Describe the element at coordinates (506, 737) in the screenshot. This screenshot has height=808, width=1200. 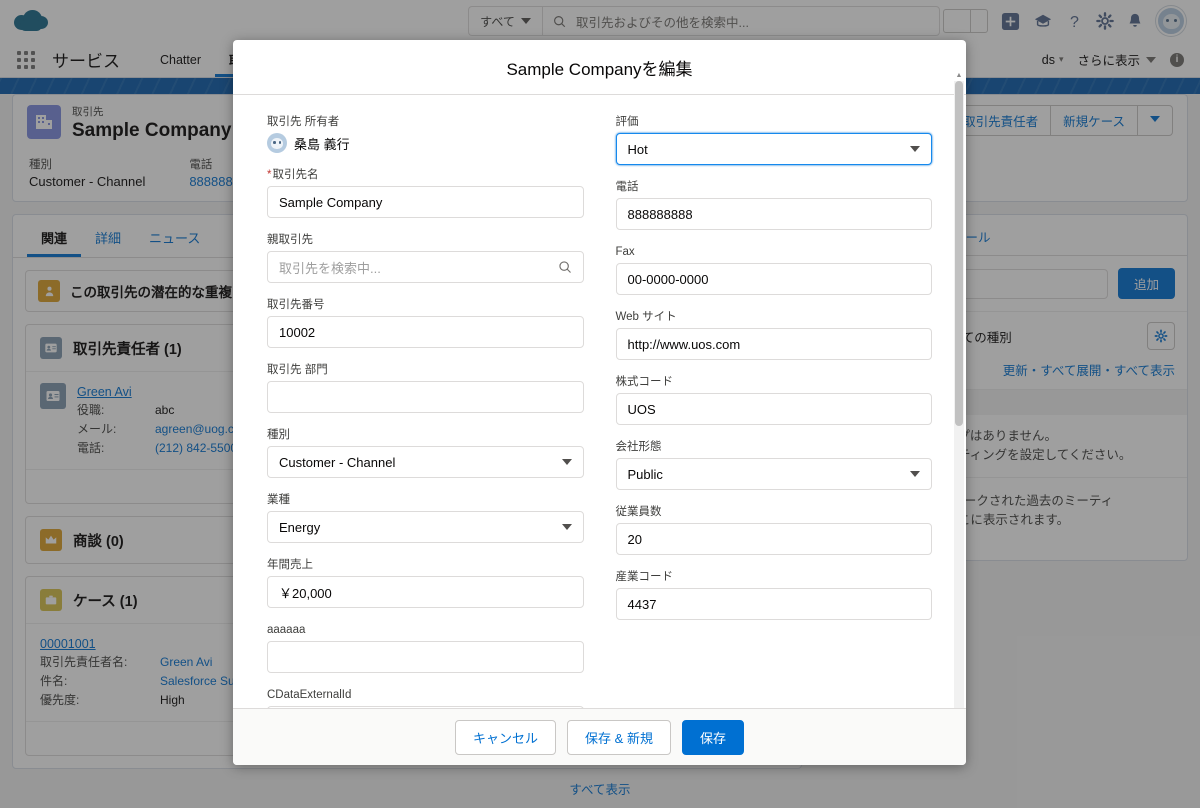
I see `cancel-button: キャンセル` at that location.